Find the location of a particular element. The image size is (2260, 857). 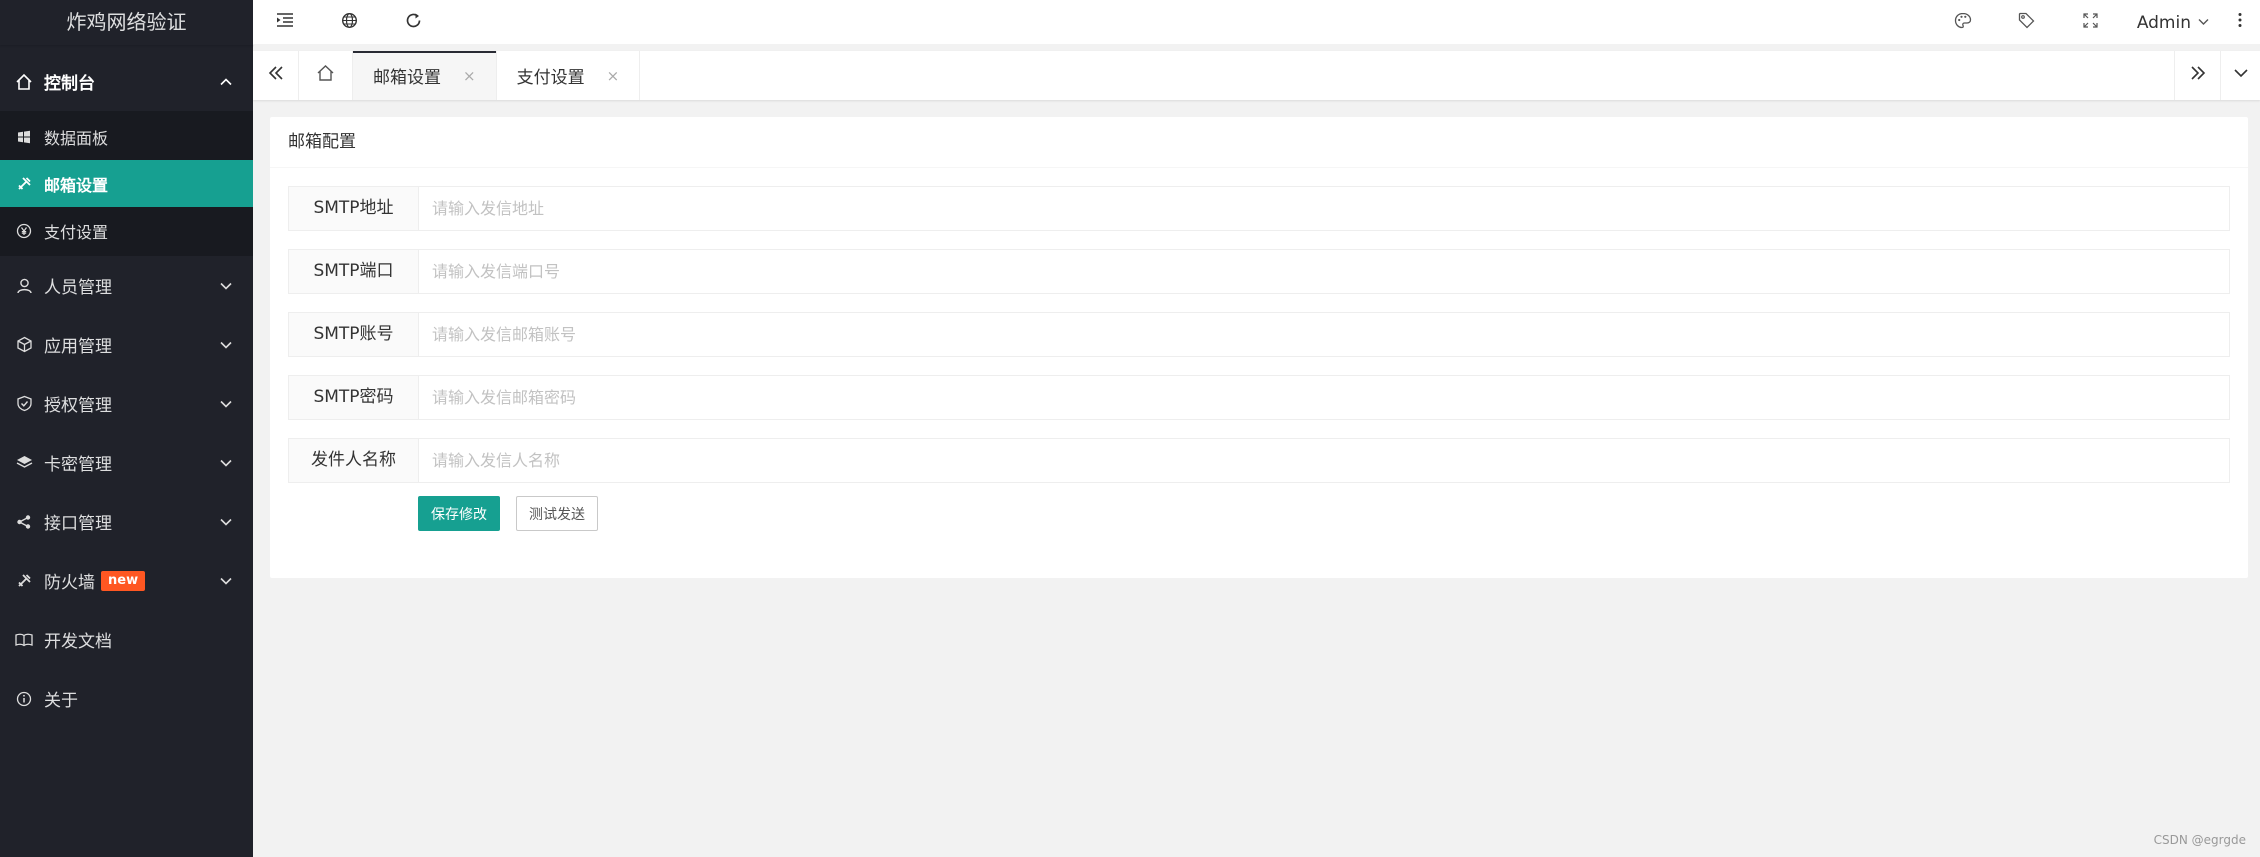

chevron-up-icon is located at coordinates (226, 82).